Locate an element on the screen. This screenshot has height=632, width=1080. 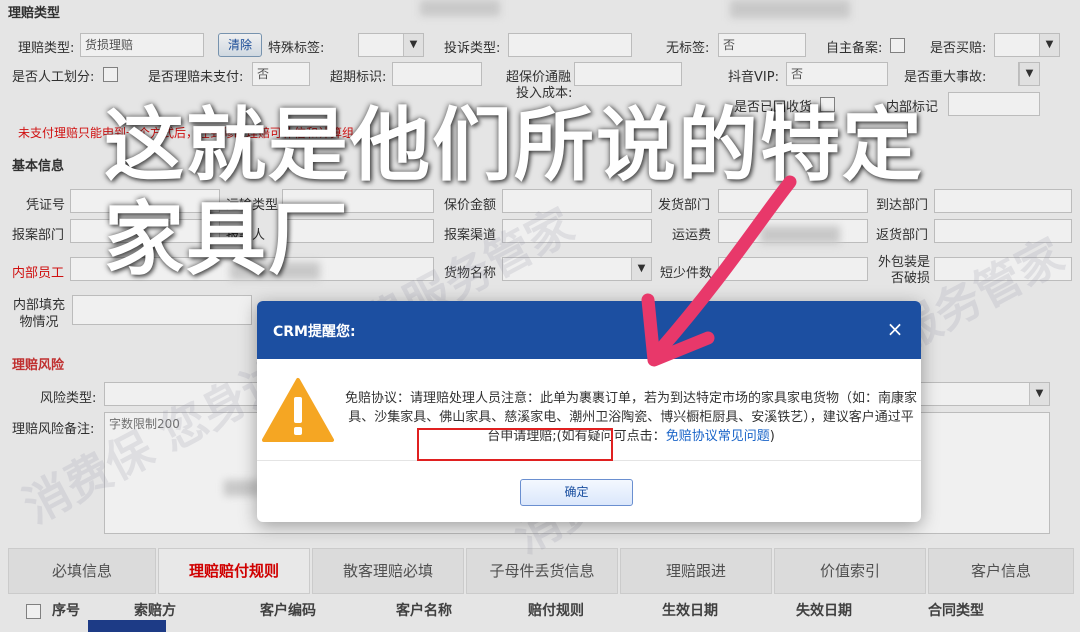
dialog-message-end: ) is located at coordinates (772, 436).